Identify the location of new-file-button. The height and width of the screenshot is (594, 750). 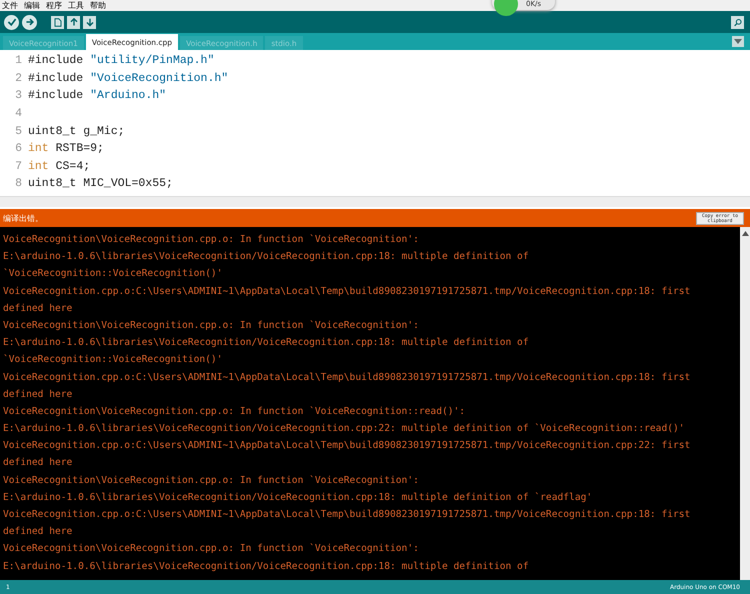
(57, 22).